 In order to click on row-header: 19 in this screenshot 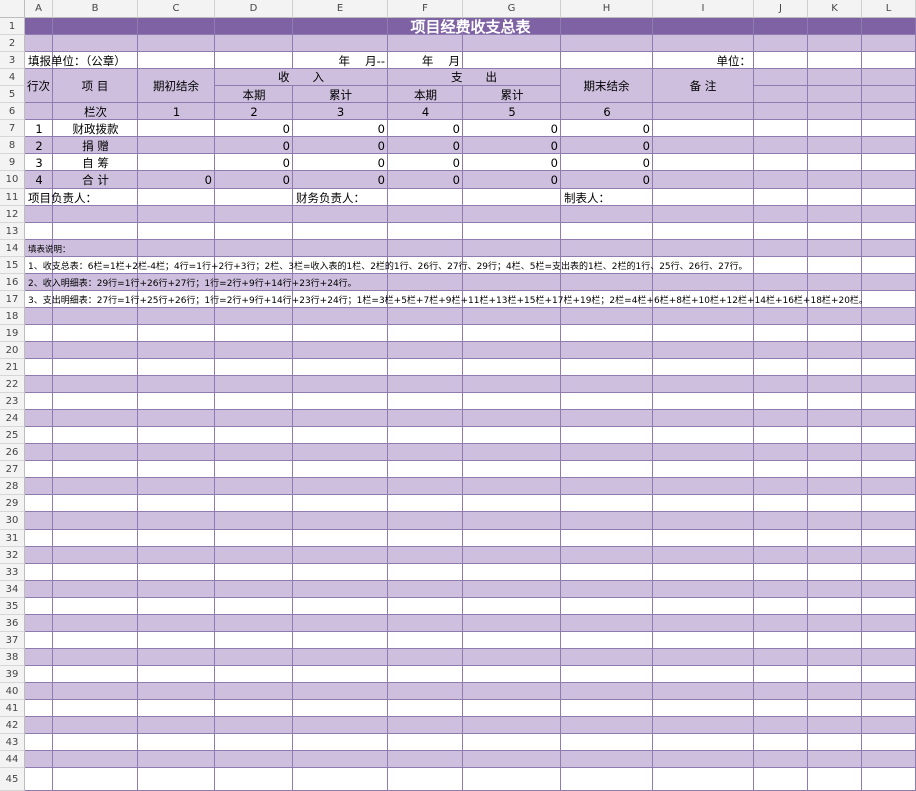, I will do `click(12, 333)`.